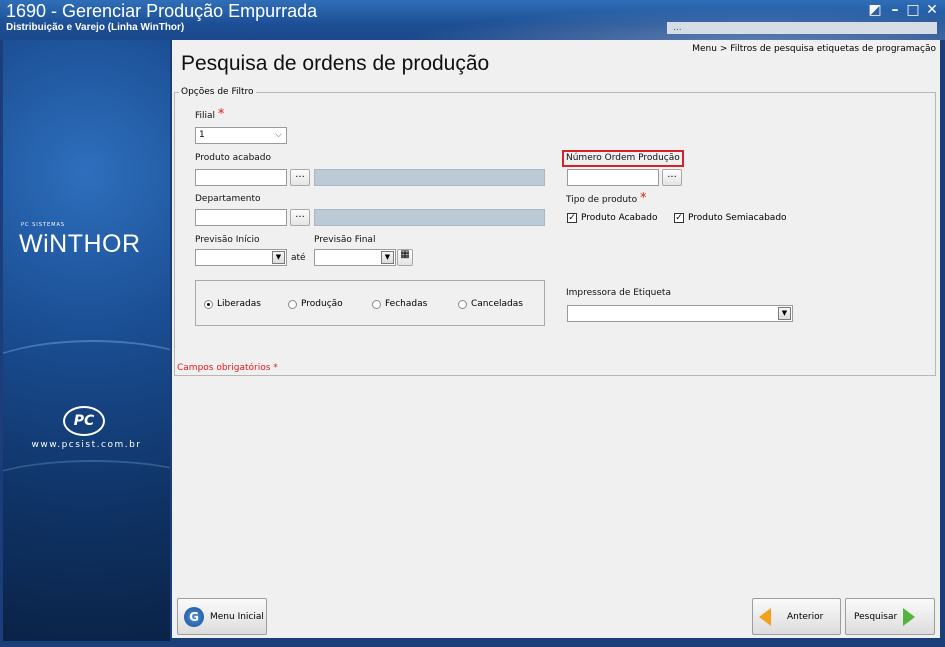 This screenshot has height=647, width=945. I want to click on title-bar-decoration, so click(635, 20).